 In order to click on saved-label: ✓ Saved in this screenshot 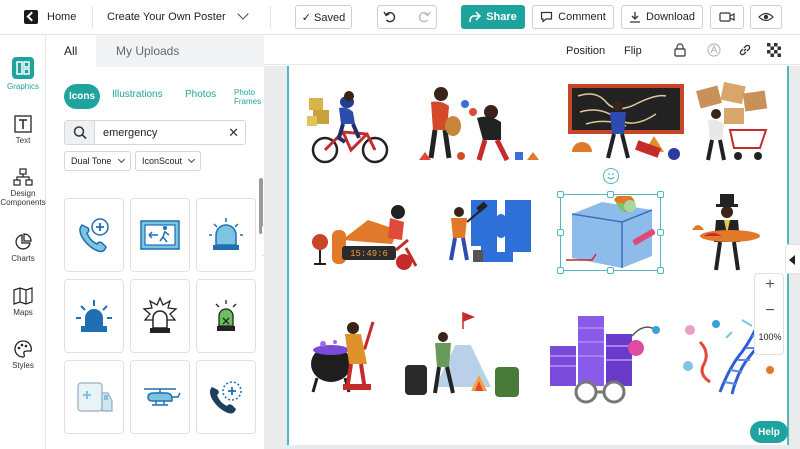, I will do `click(323, 17)`.